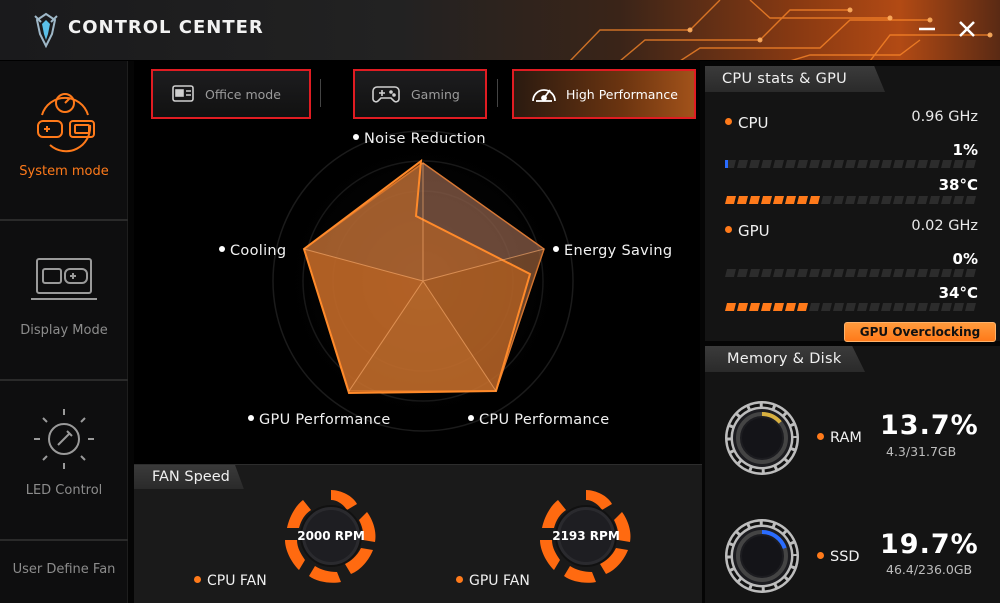 The image size is (1000, 603). What do you see at coordinates (958, 185) in the screenshot?
I see `cpu-temperature: 38°C` at bounding box center [958, 185].